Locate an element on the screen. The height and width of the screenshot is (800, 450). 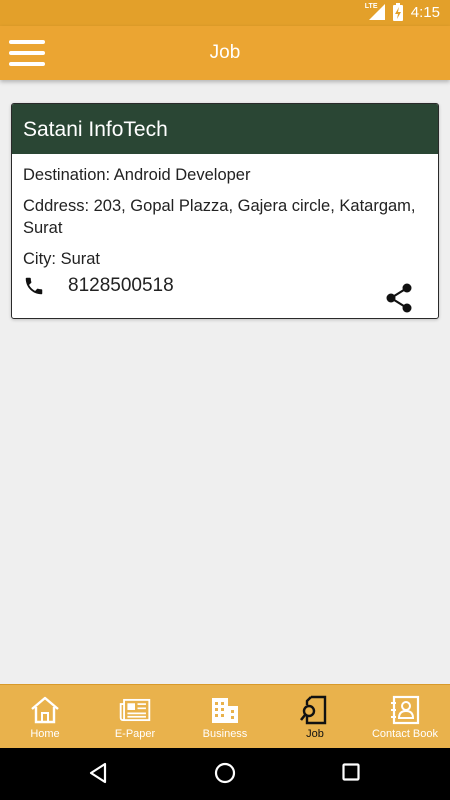
nav-home: Home is located at coordinates (45, 716).